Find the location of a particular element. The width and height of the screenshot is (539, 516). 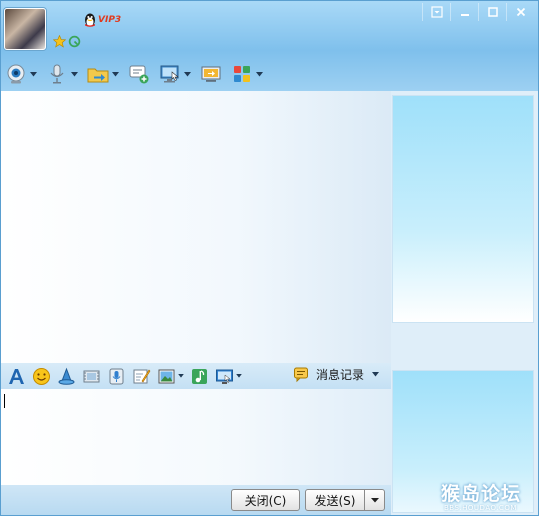

contact-show-panel is located at coordinates (463, 209).